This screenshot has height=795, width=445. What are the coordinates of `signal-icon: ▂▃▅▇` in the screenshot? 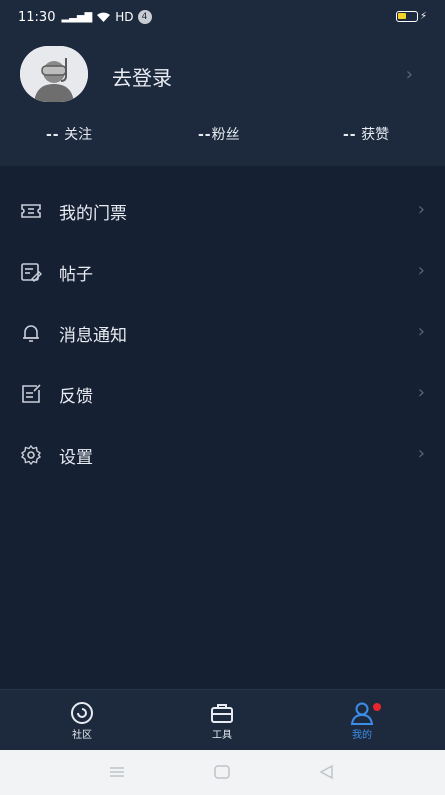 It's located at (77, 17).